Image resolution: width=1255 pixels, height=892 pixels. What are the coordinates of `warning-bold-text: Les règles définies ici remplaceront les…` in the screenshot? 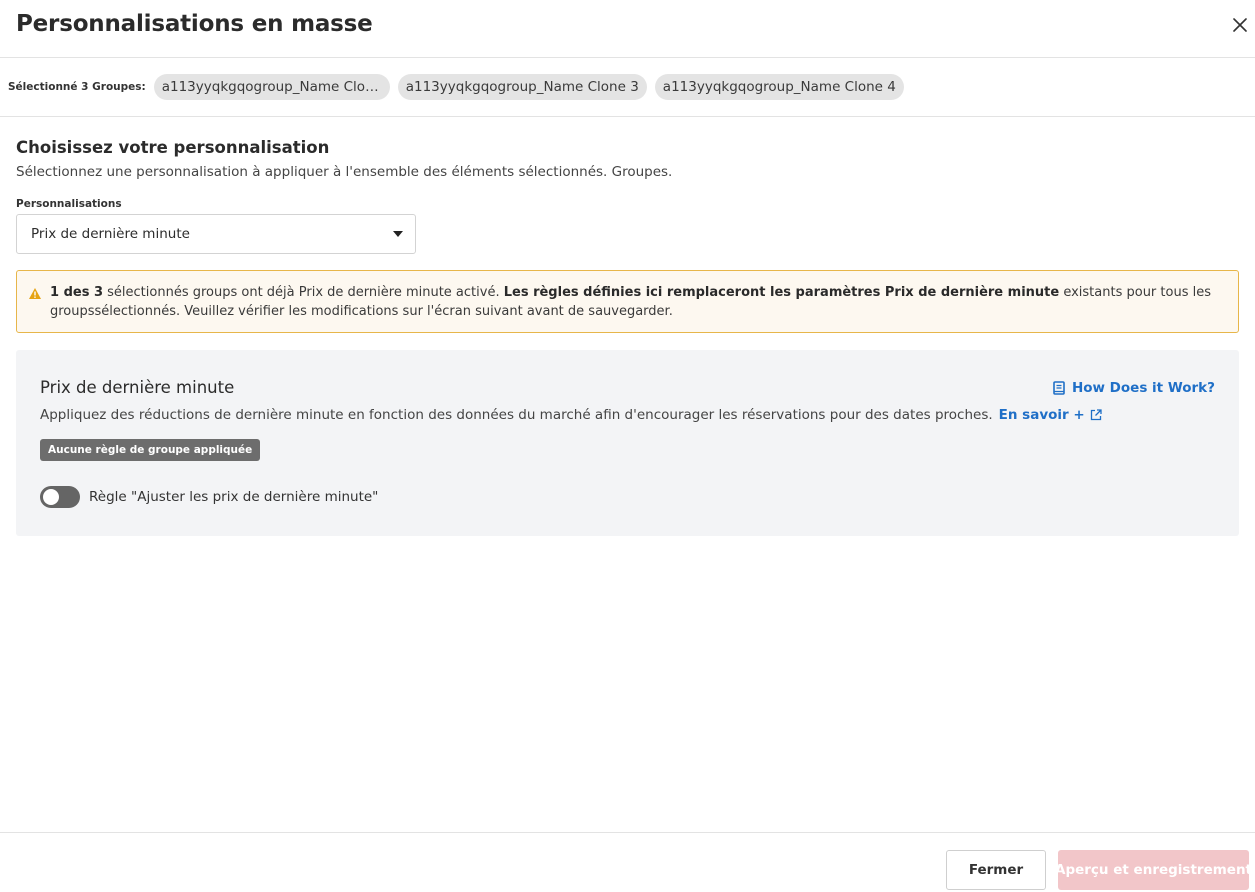 It's located at (781, 292).